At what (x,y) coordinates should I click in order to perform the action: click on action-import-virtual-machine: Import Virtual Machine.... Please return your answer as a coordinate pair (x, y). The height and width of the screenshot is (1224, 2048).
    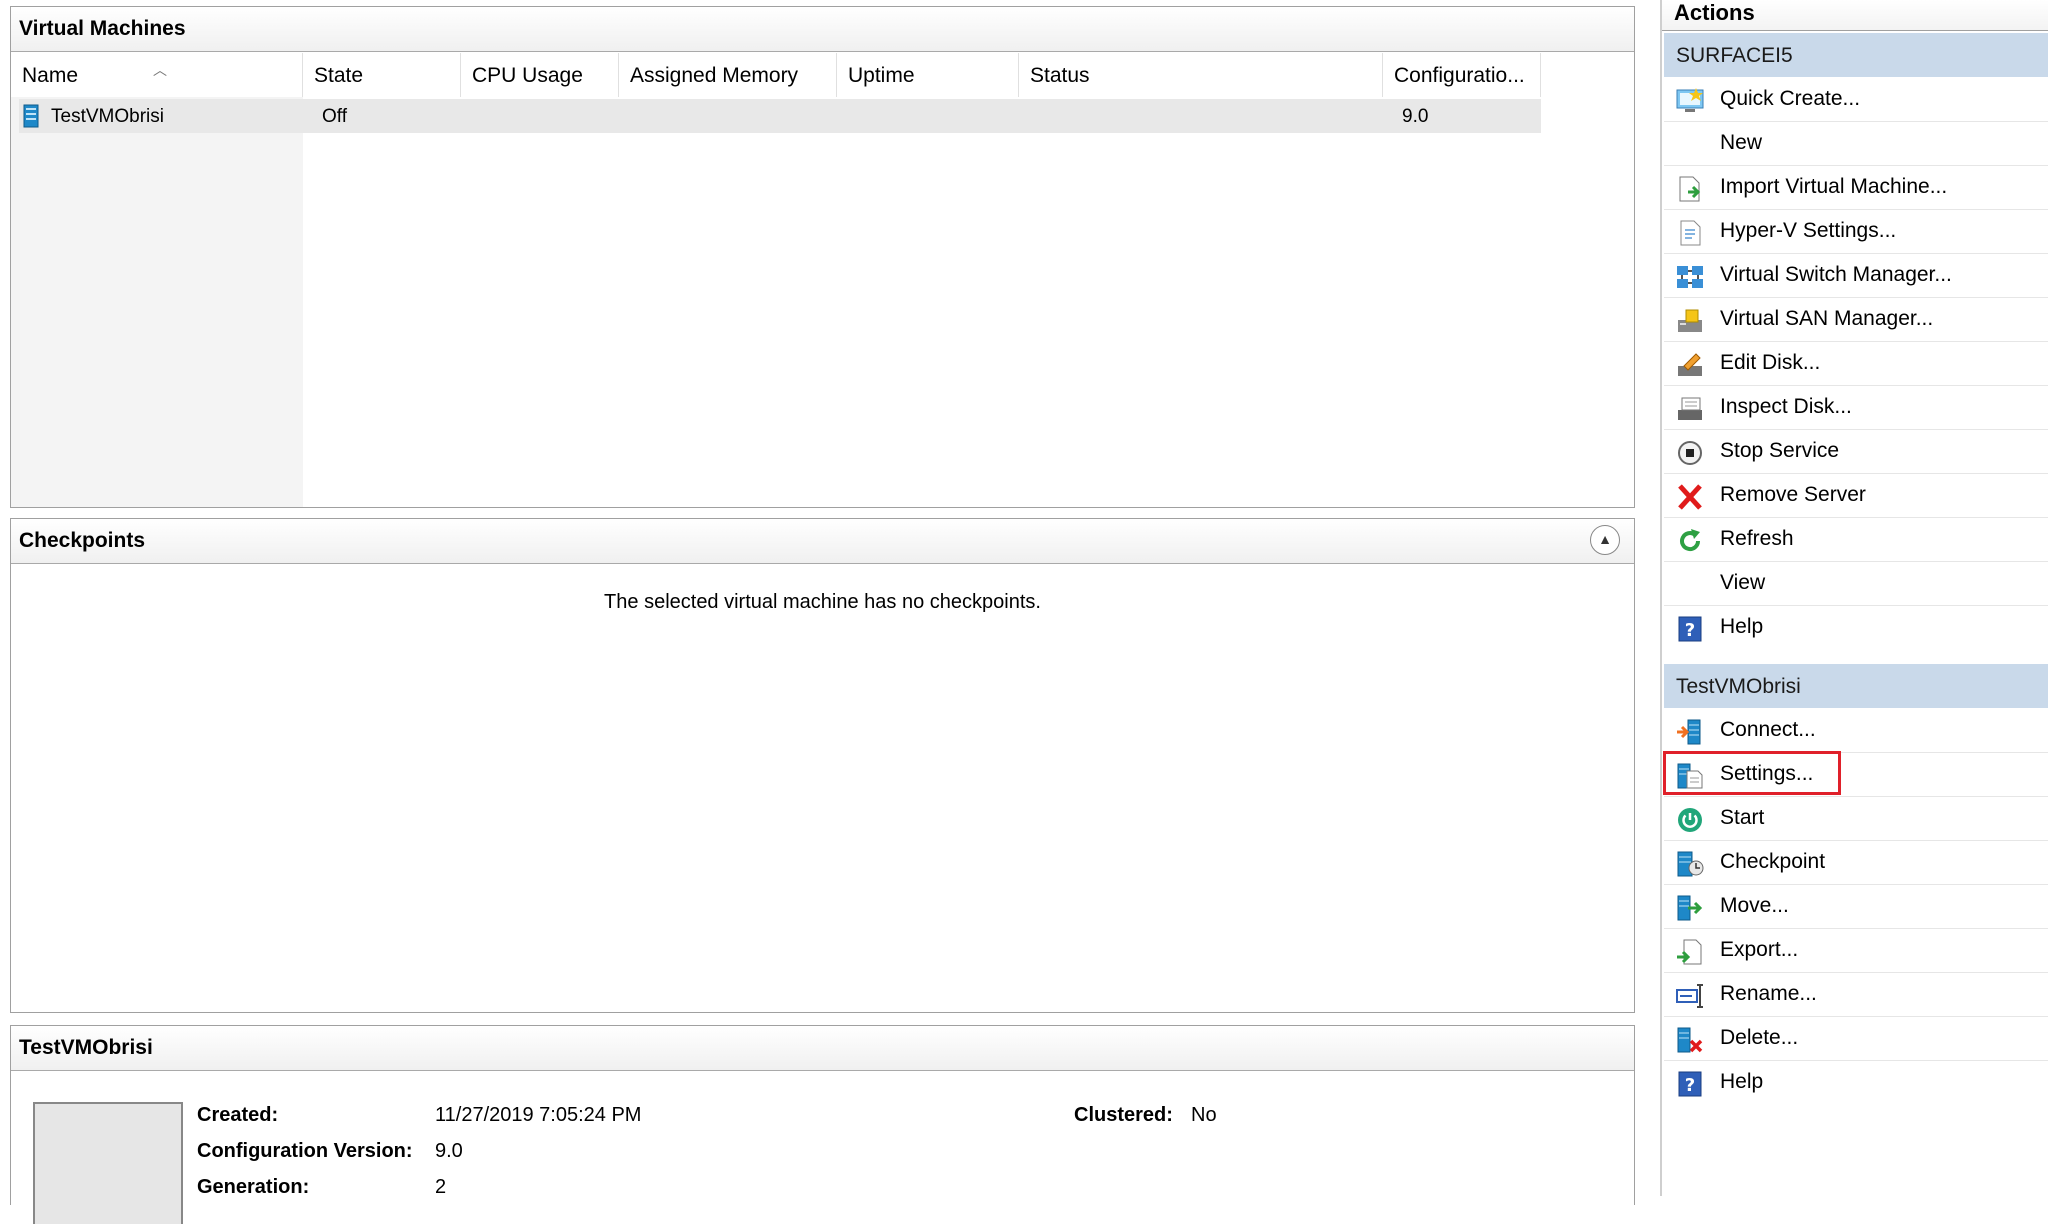
    Looking at the image, I should click on (1856, 187).